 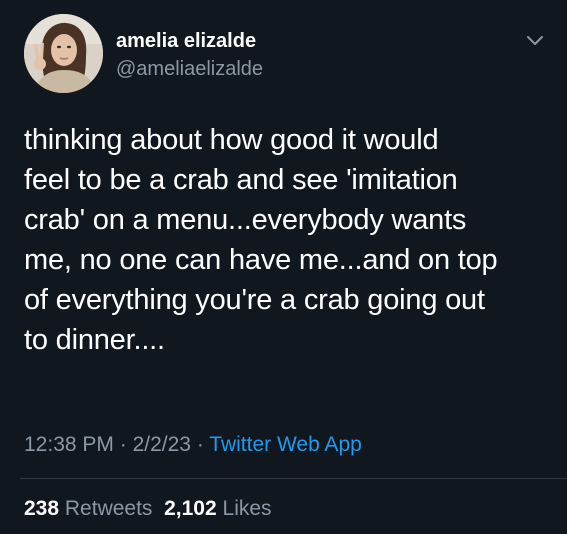 I want to click on avatar, so click(x=63, y=53).